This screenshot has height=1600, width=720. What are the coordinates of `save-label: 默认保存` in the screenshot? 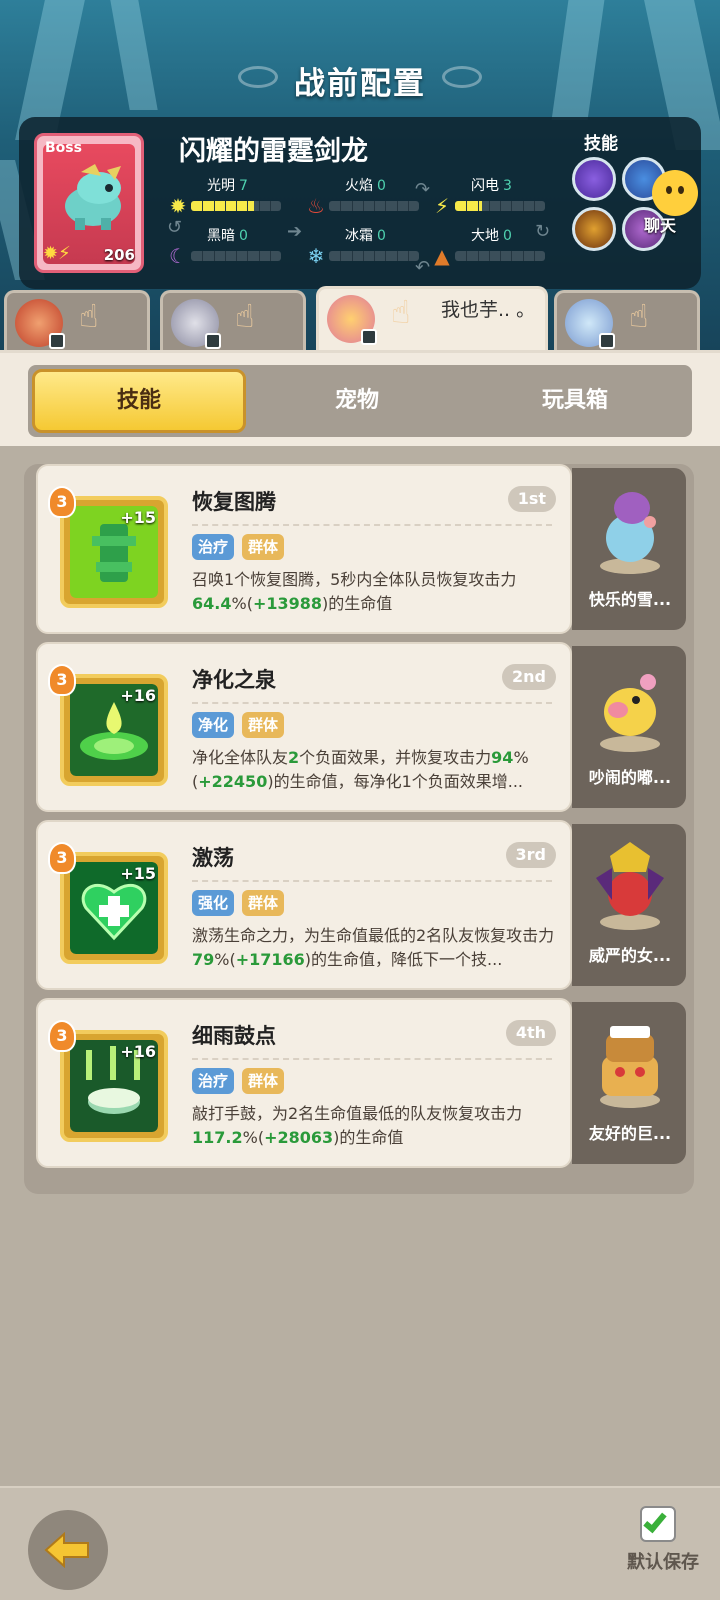 It's located at (663, 1562).